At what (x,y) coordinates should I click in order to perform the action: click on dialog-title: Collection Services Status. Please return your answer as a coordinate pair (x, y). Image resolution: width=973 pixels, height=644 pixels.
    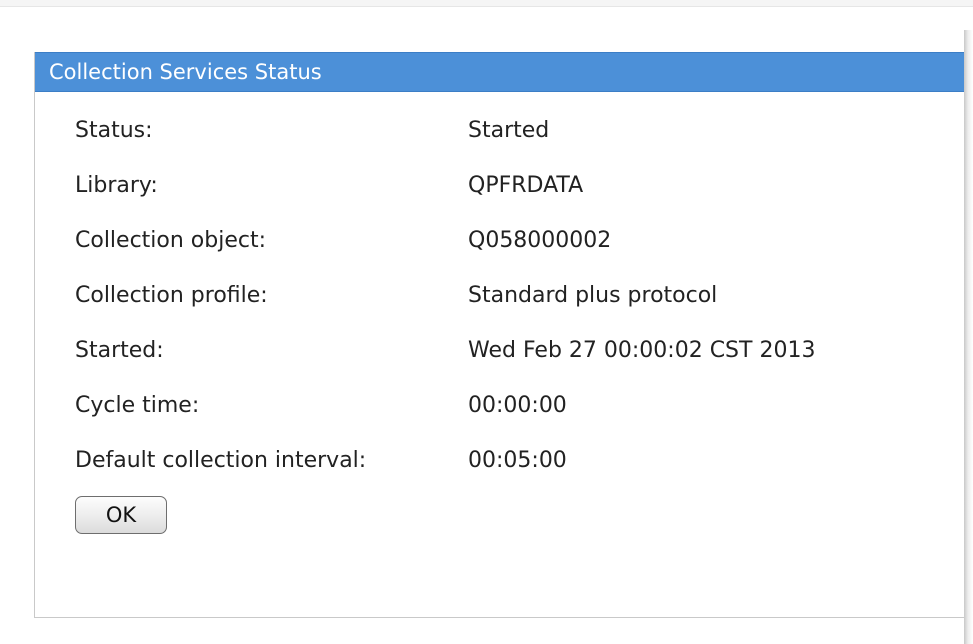
    Looking at the image, I should click on (504, 72).